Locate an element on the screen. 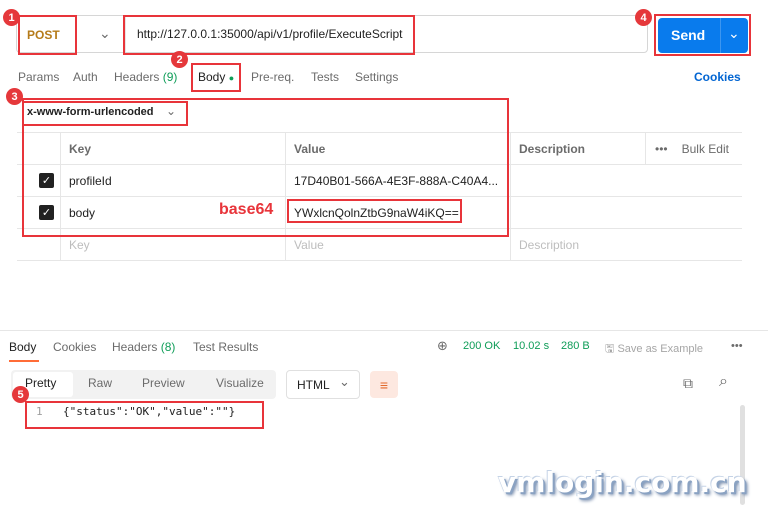  send-label: Send is located at coordinates (688, 35).